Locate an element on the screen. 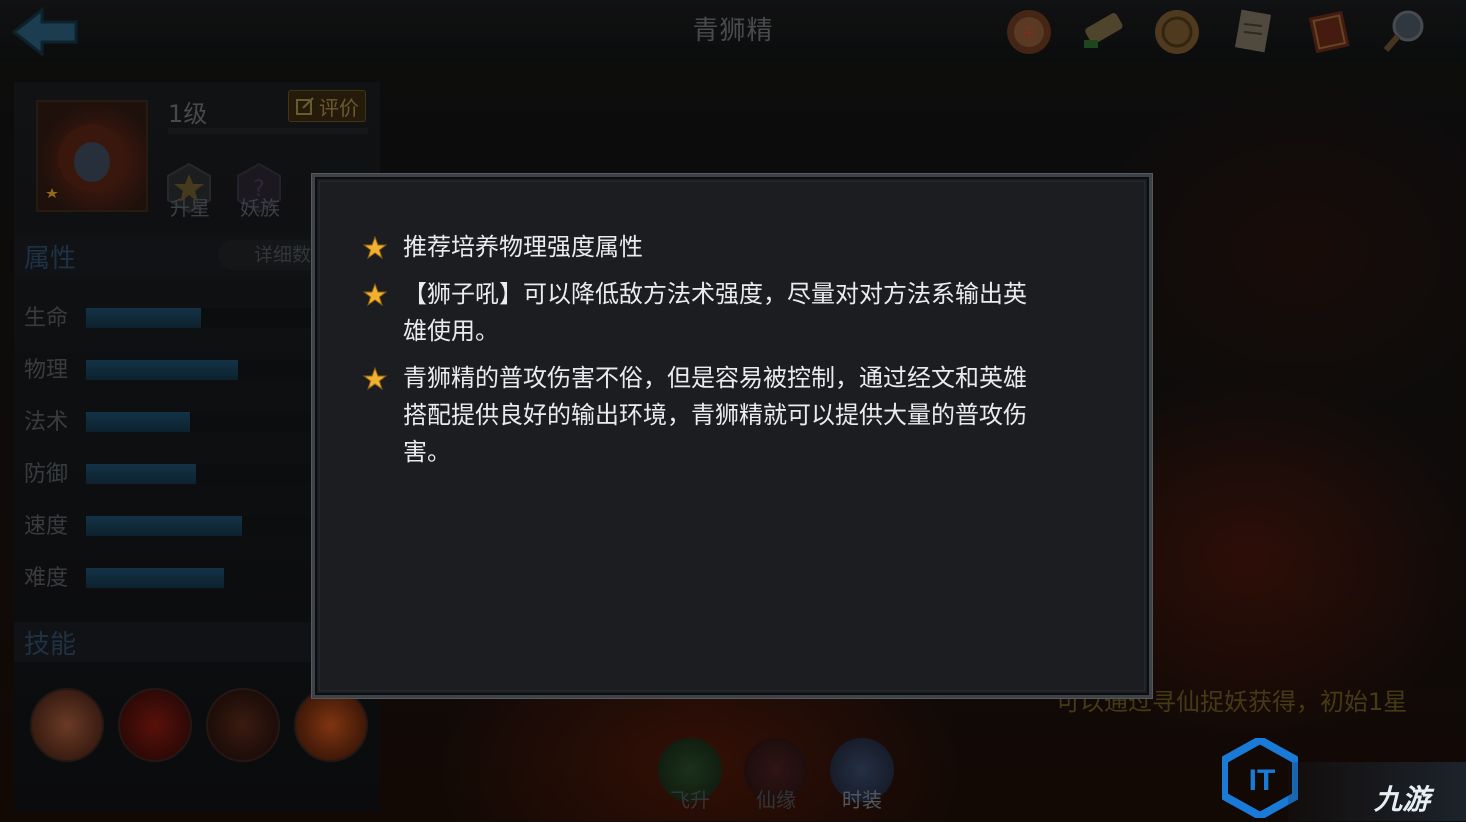 This screenshot has height=822, width=1466. tip-text: 害。 is located at coordinates (427, 452).